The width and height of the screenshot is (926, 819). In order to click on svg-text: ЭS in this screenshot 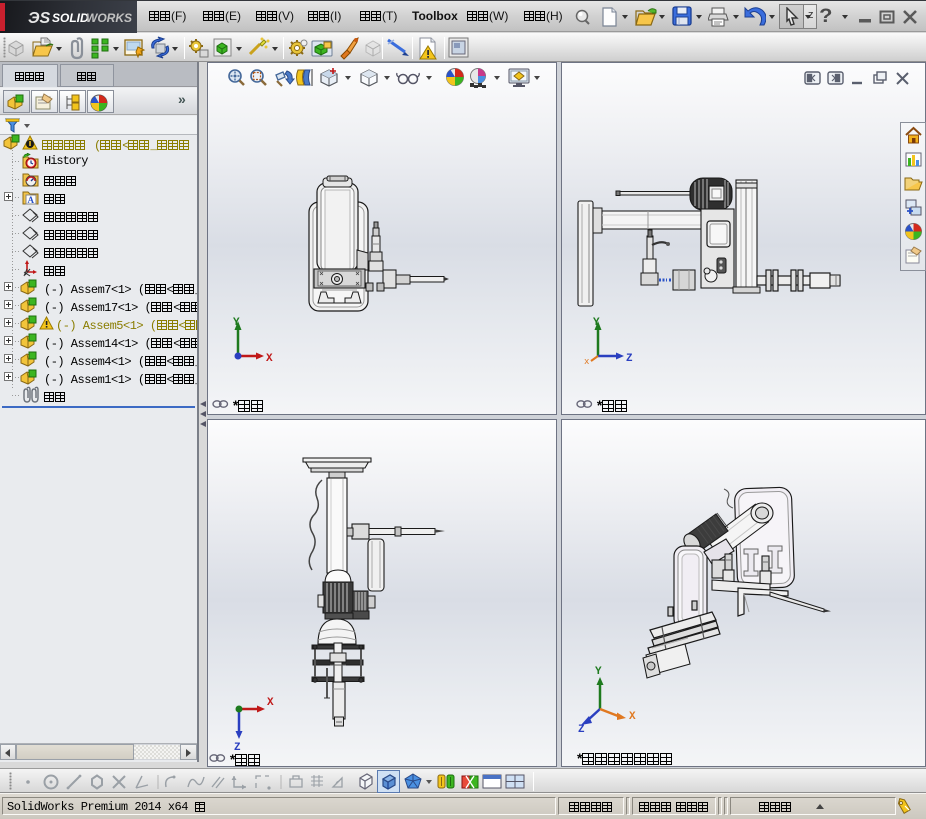, I will do `click(39, 18)`.